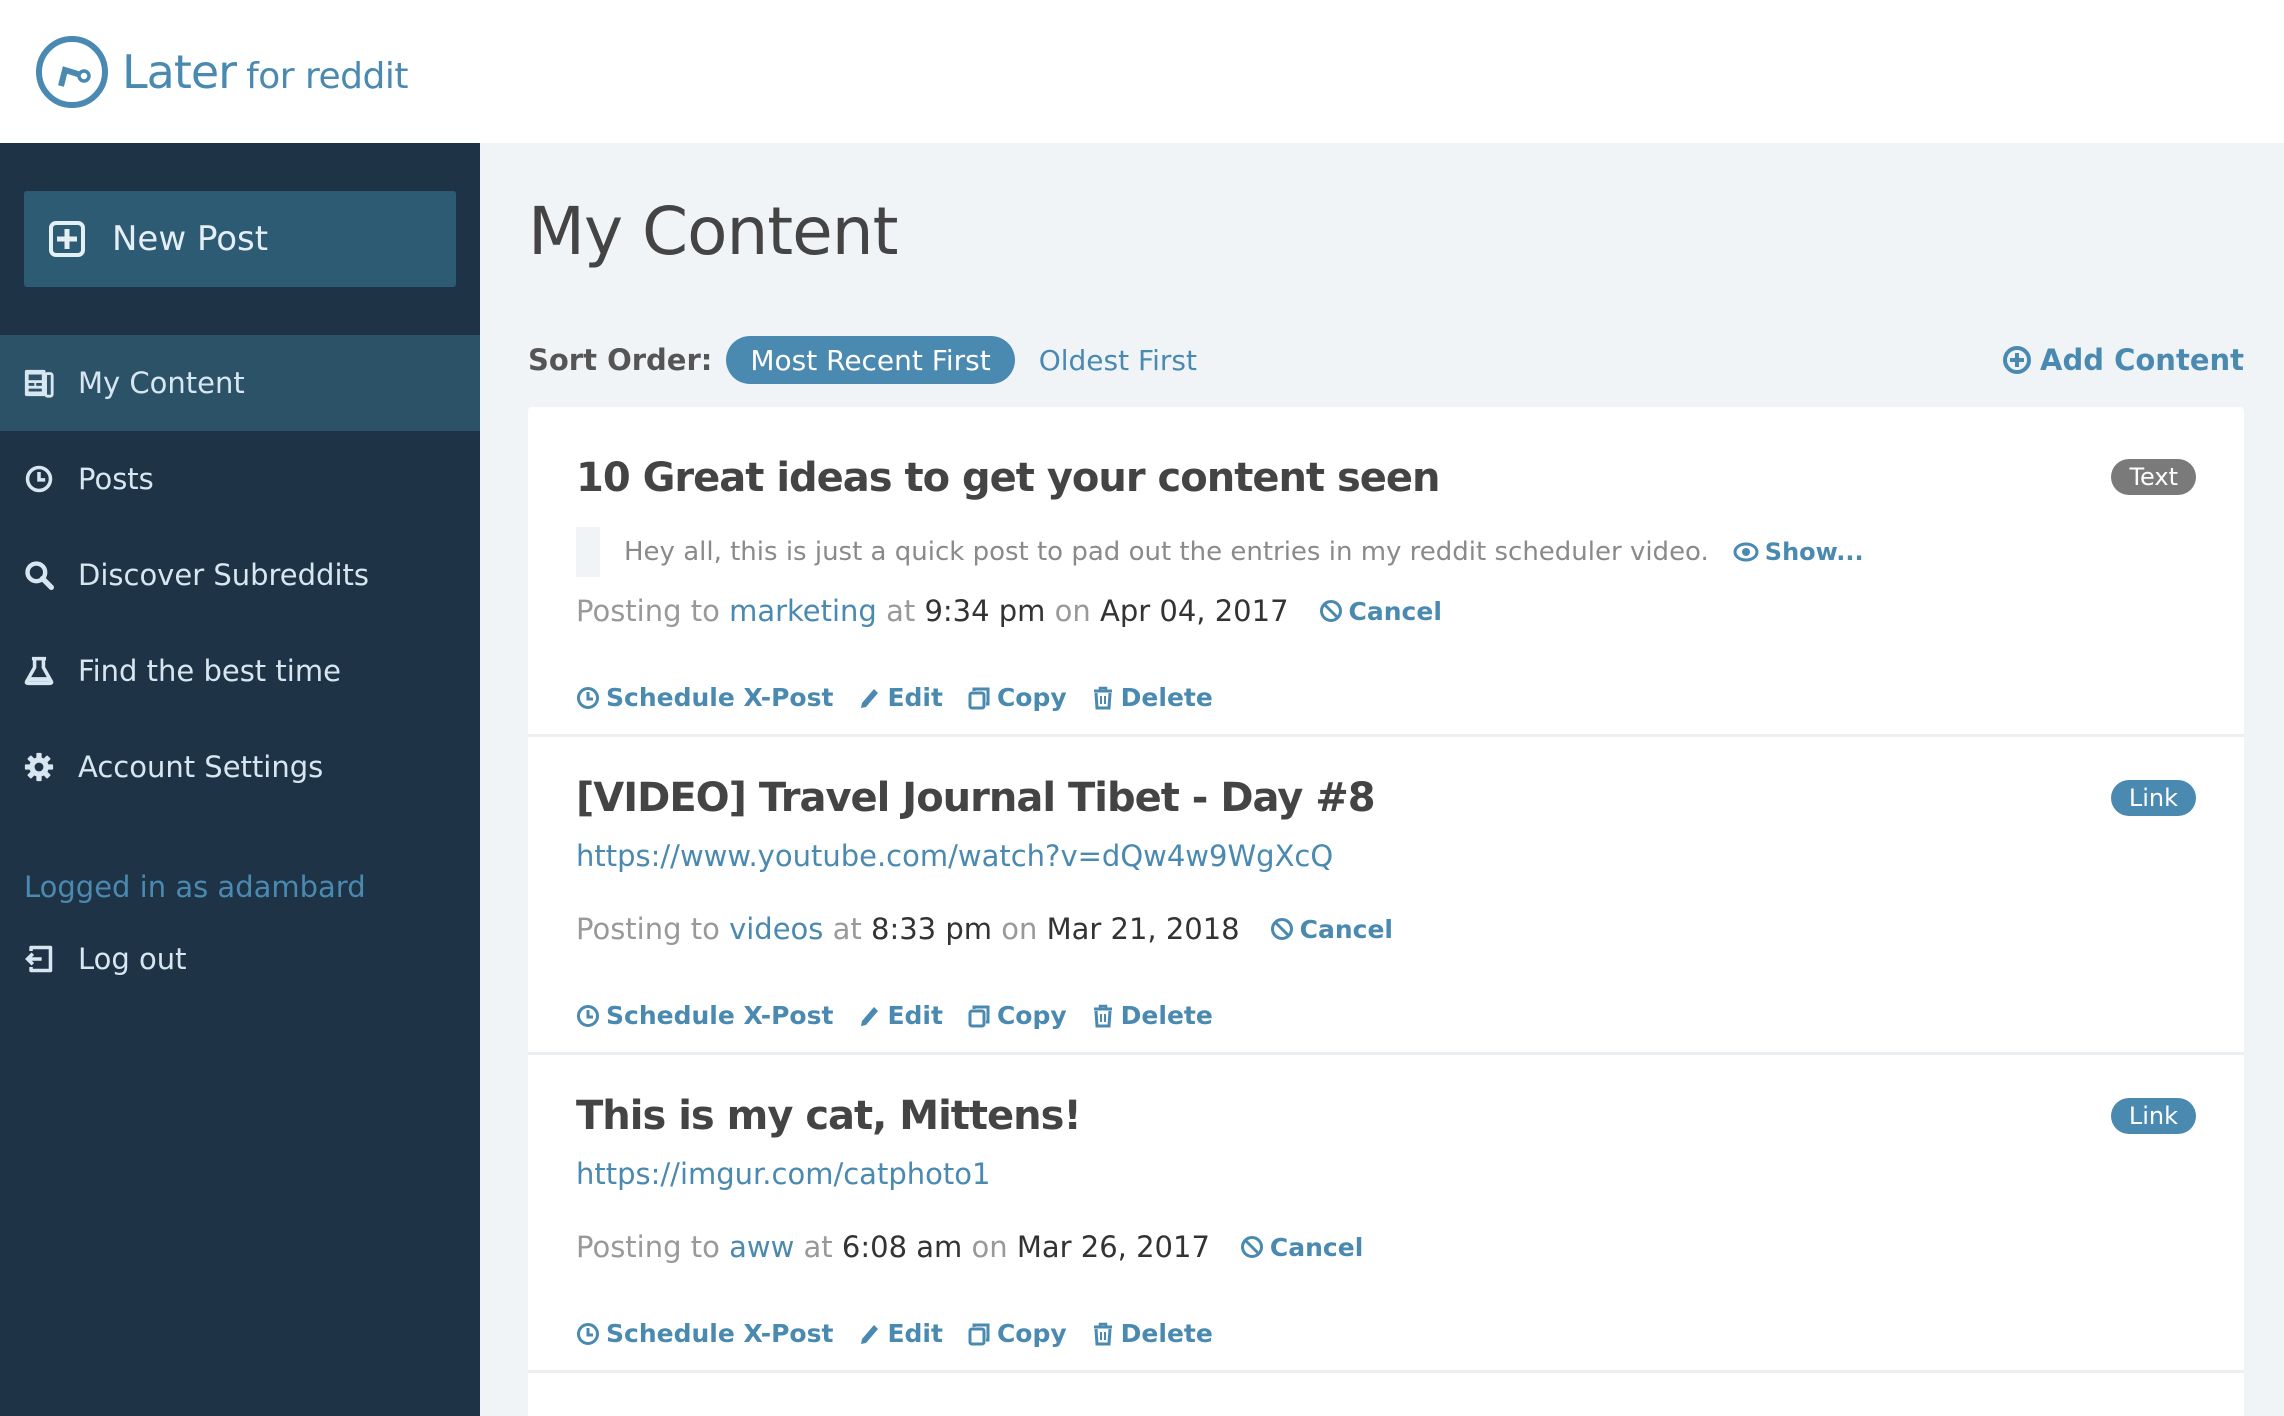 This screenshot has height=1416, width=2284. I want to click on plus-circle-icon, so click(2017, 360).